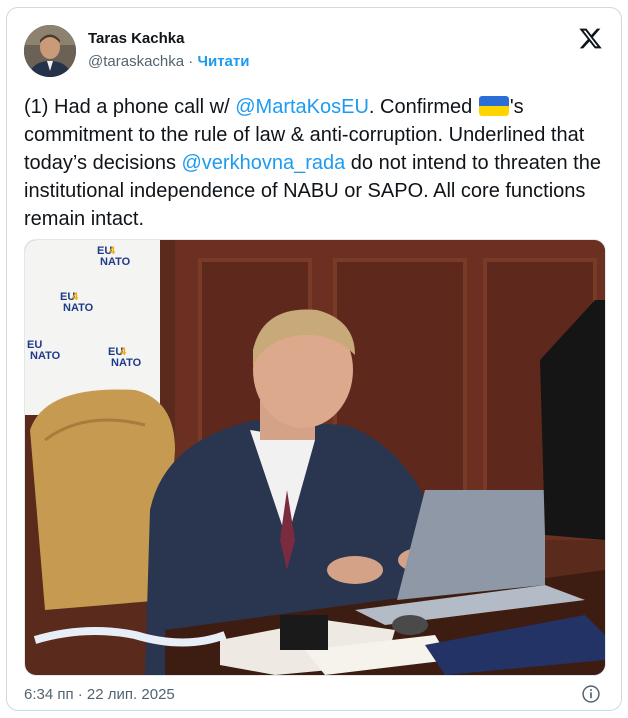 Image resolution: width=628 pixels, height=718 pixels. What do you see at coordinates (136, 61) in the screenshot?
I see `author-handle: @taraskachka` at bounding box center [136, 61].